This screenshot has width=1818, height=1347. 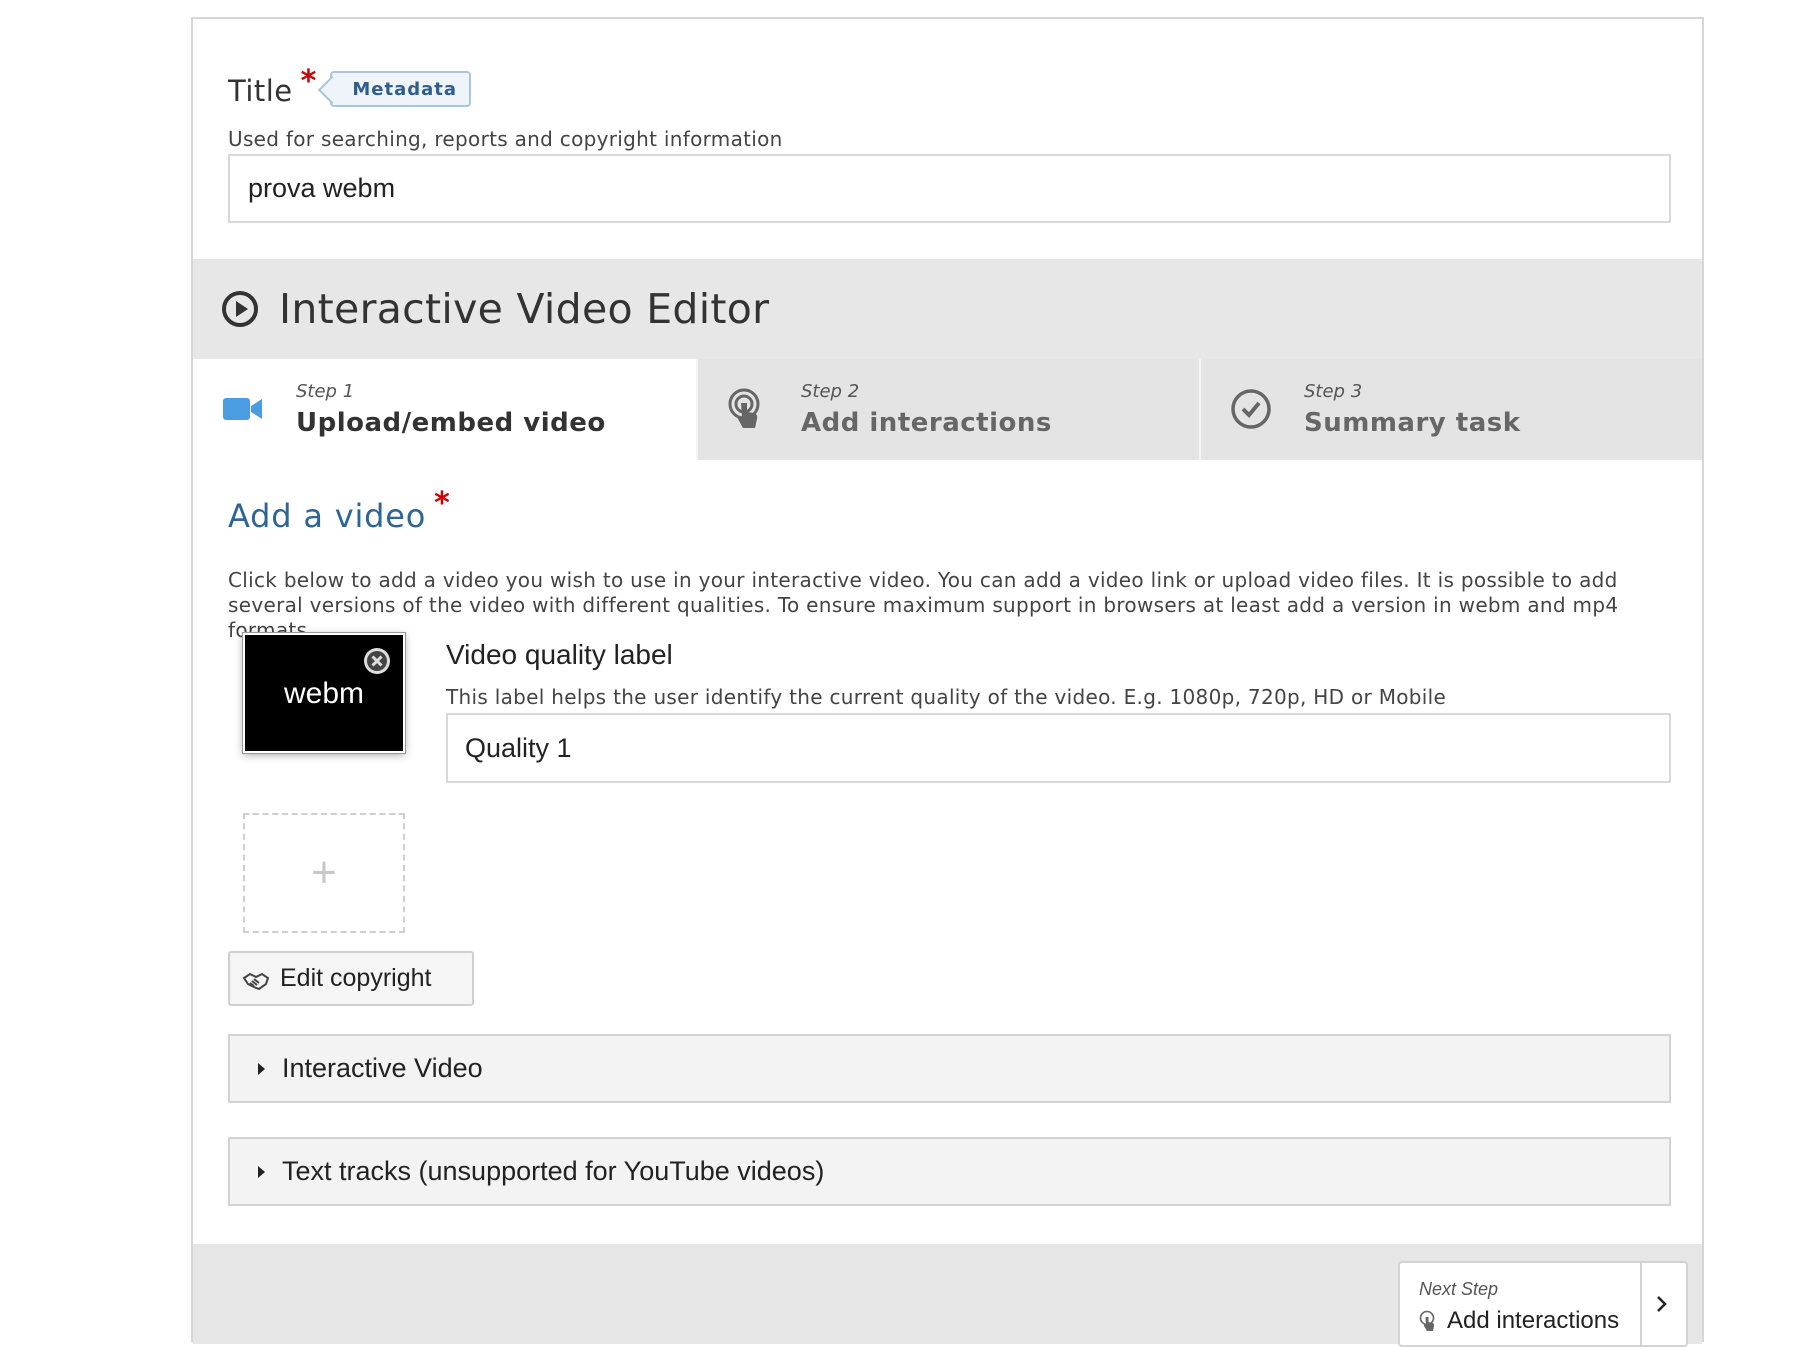 What do you see at coordinates (327, 516) in the screenshot?
I see `add-video-title: Add a video` at bounding box center [327, 516].